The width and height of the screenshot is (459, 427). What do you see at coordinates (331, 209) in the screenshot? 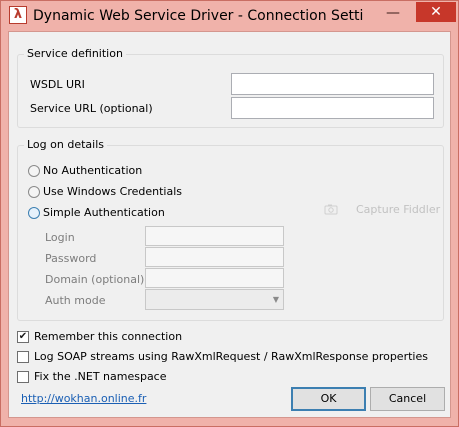
I see `camera-icon` at bounding box center [331, 209].